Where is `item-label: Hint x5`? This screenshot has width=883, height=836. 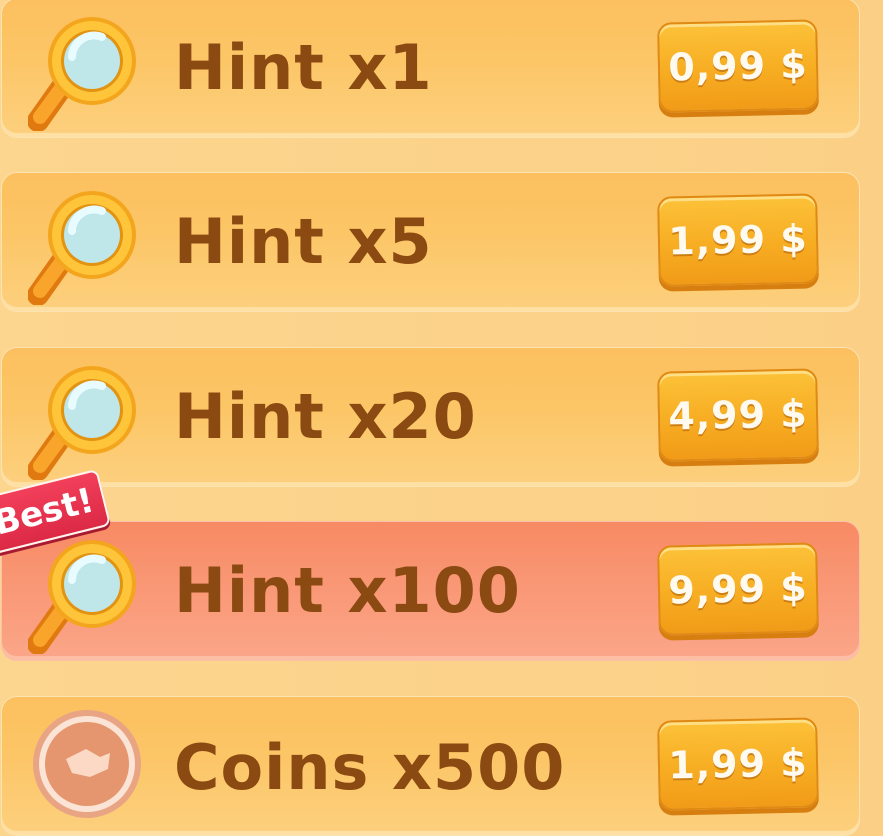
item-label: Hint x5 is located at coordinates (303, 241).